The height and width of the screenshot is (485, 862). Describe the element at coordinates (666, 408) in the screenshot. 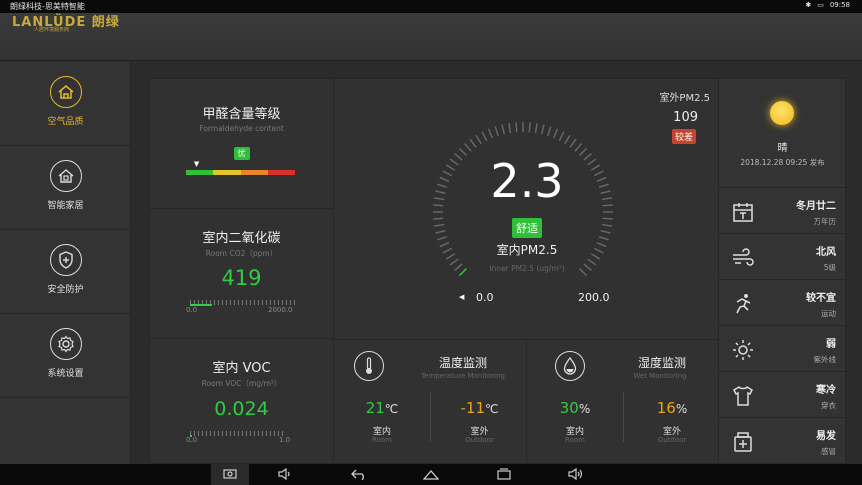

I see `outdoor-humidity-value: 16` at that location.